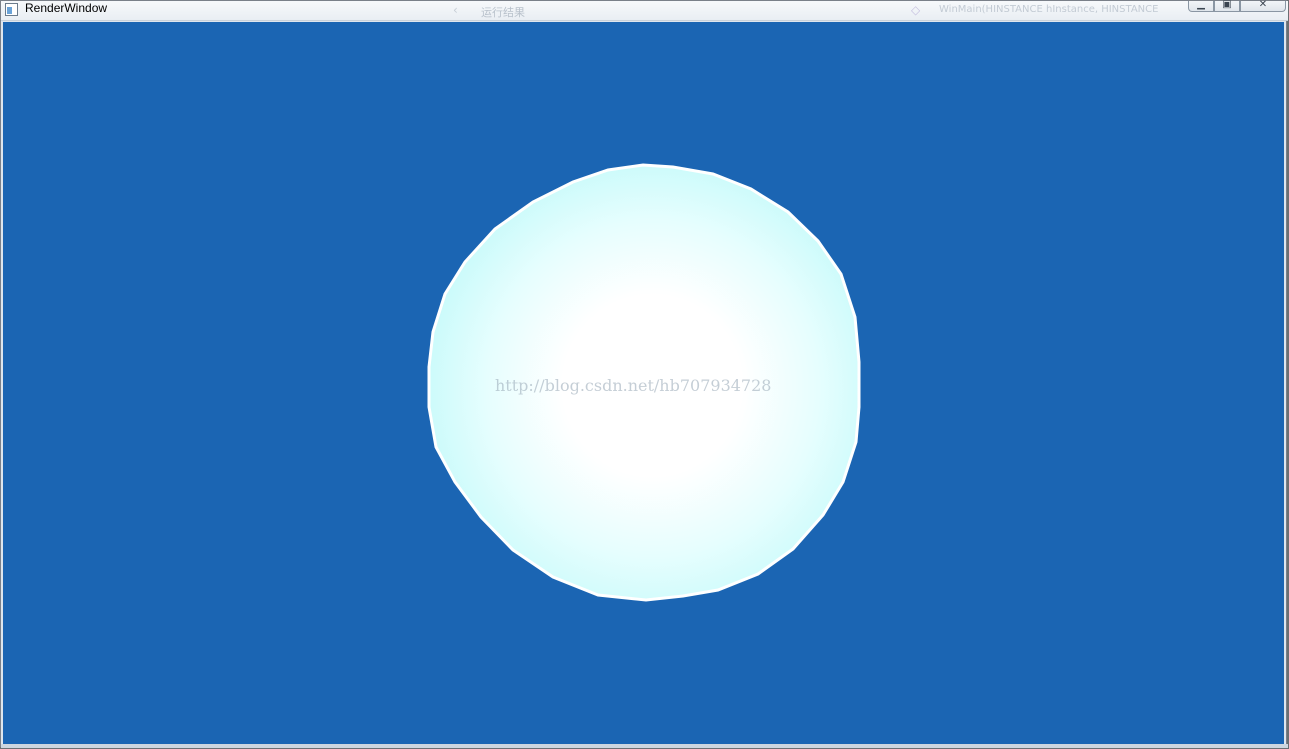 This screenshot has height=749, width=1289. I want to click on maximize-icon: ▣, so click(1227, 5).